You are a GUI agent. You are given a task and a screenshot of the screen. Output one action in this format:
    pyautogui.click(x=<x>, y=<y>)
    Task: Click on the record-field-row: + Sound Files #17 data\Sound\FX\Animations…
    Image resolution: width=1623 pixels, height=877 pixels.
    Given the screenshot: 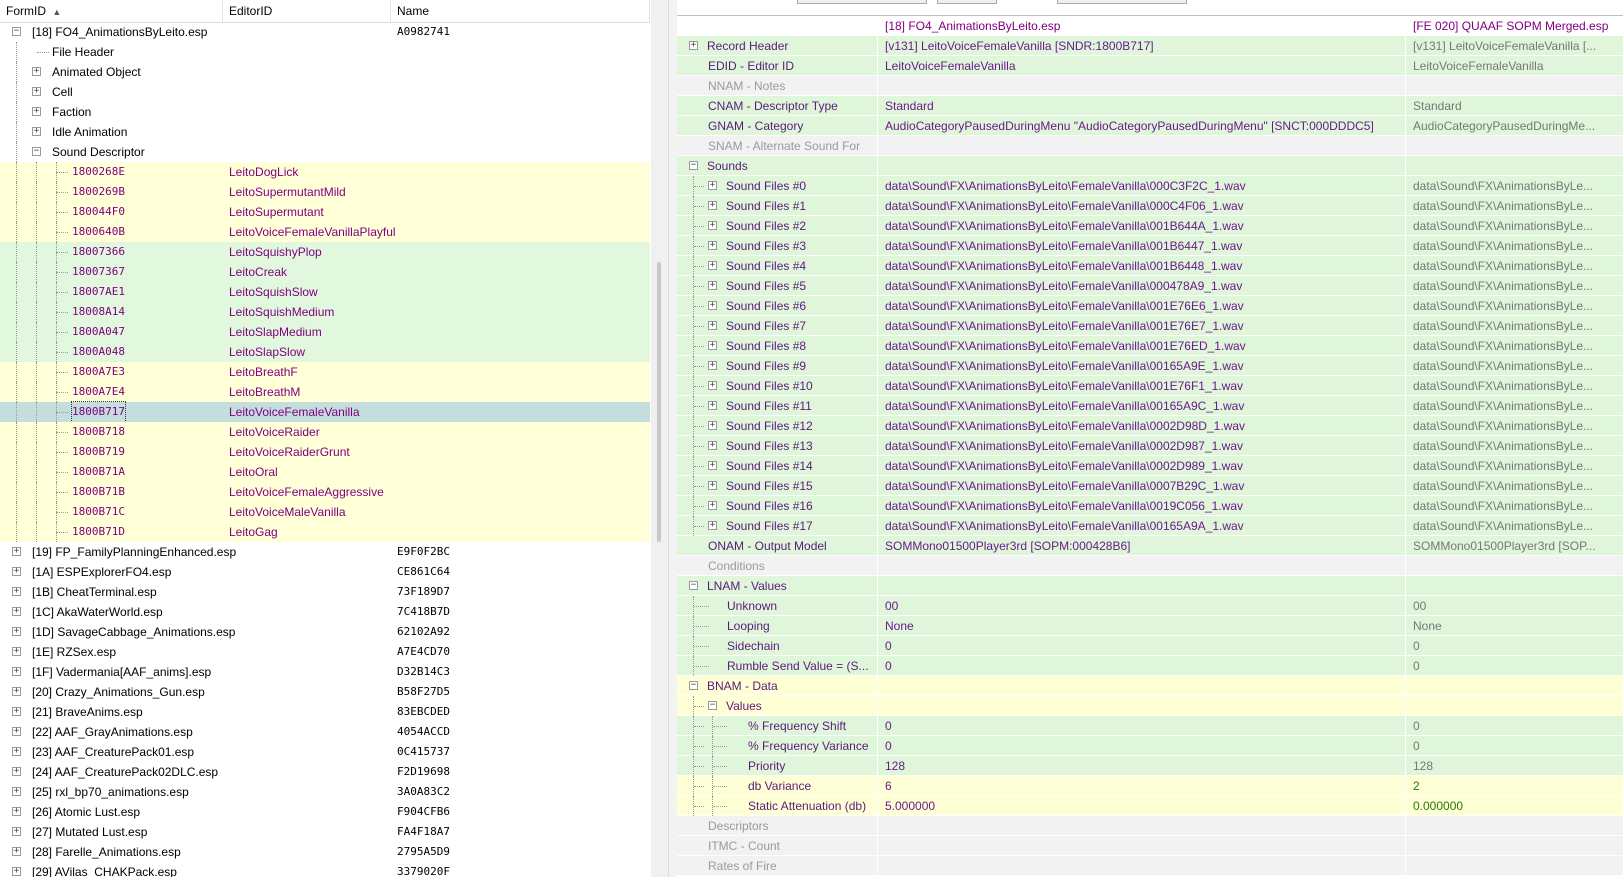 What is the action you would take?
    pyautogui.click(x=1150, y=526)
    